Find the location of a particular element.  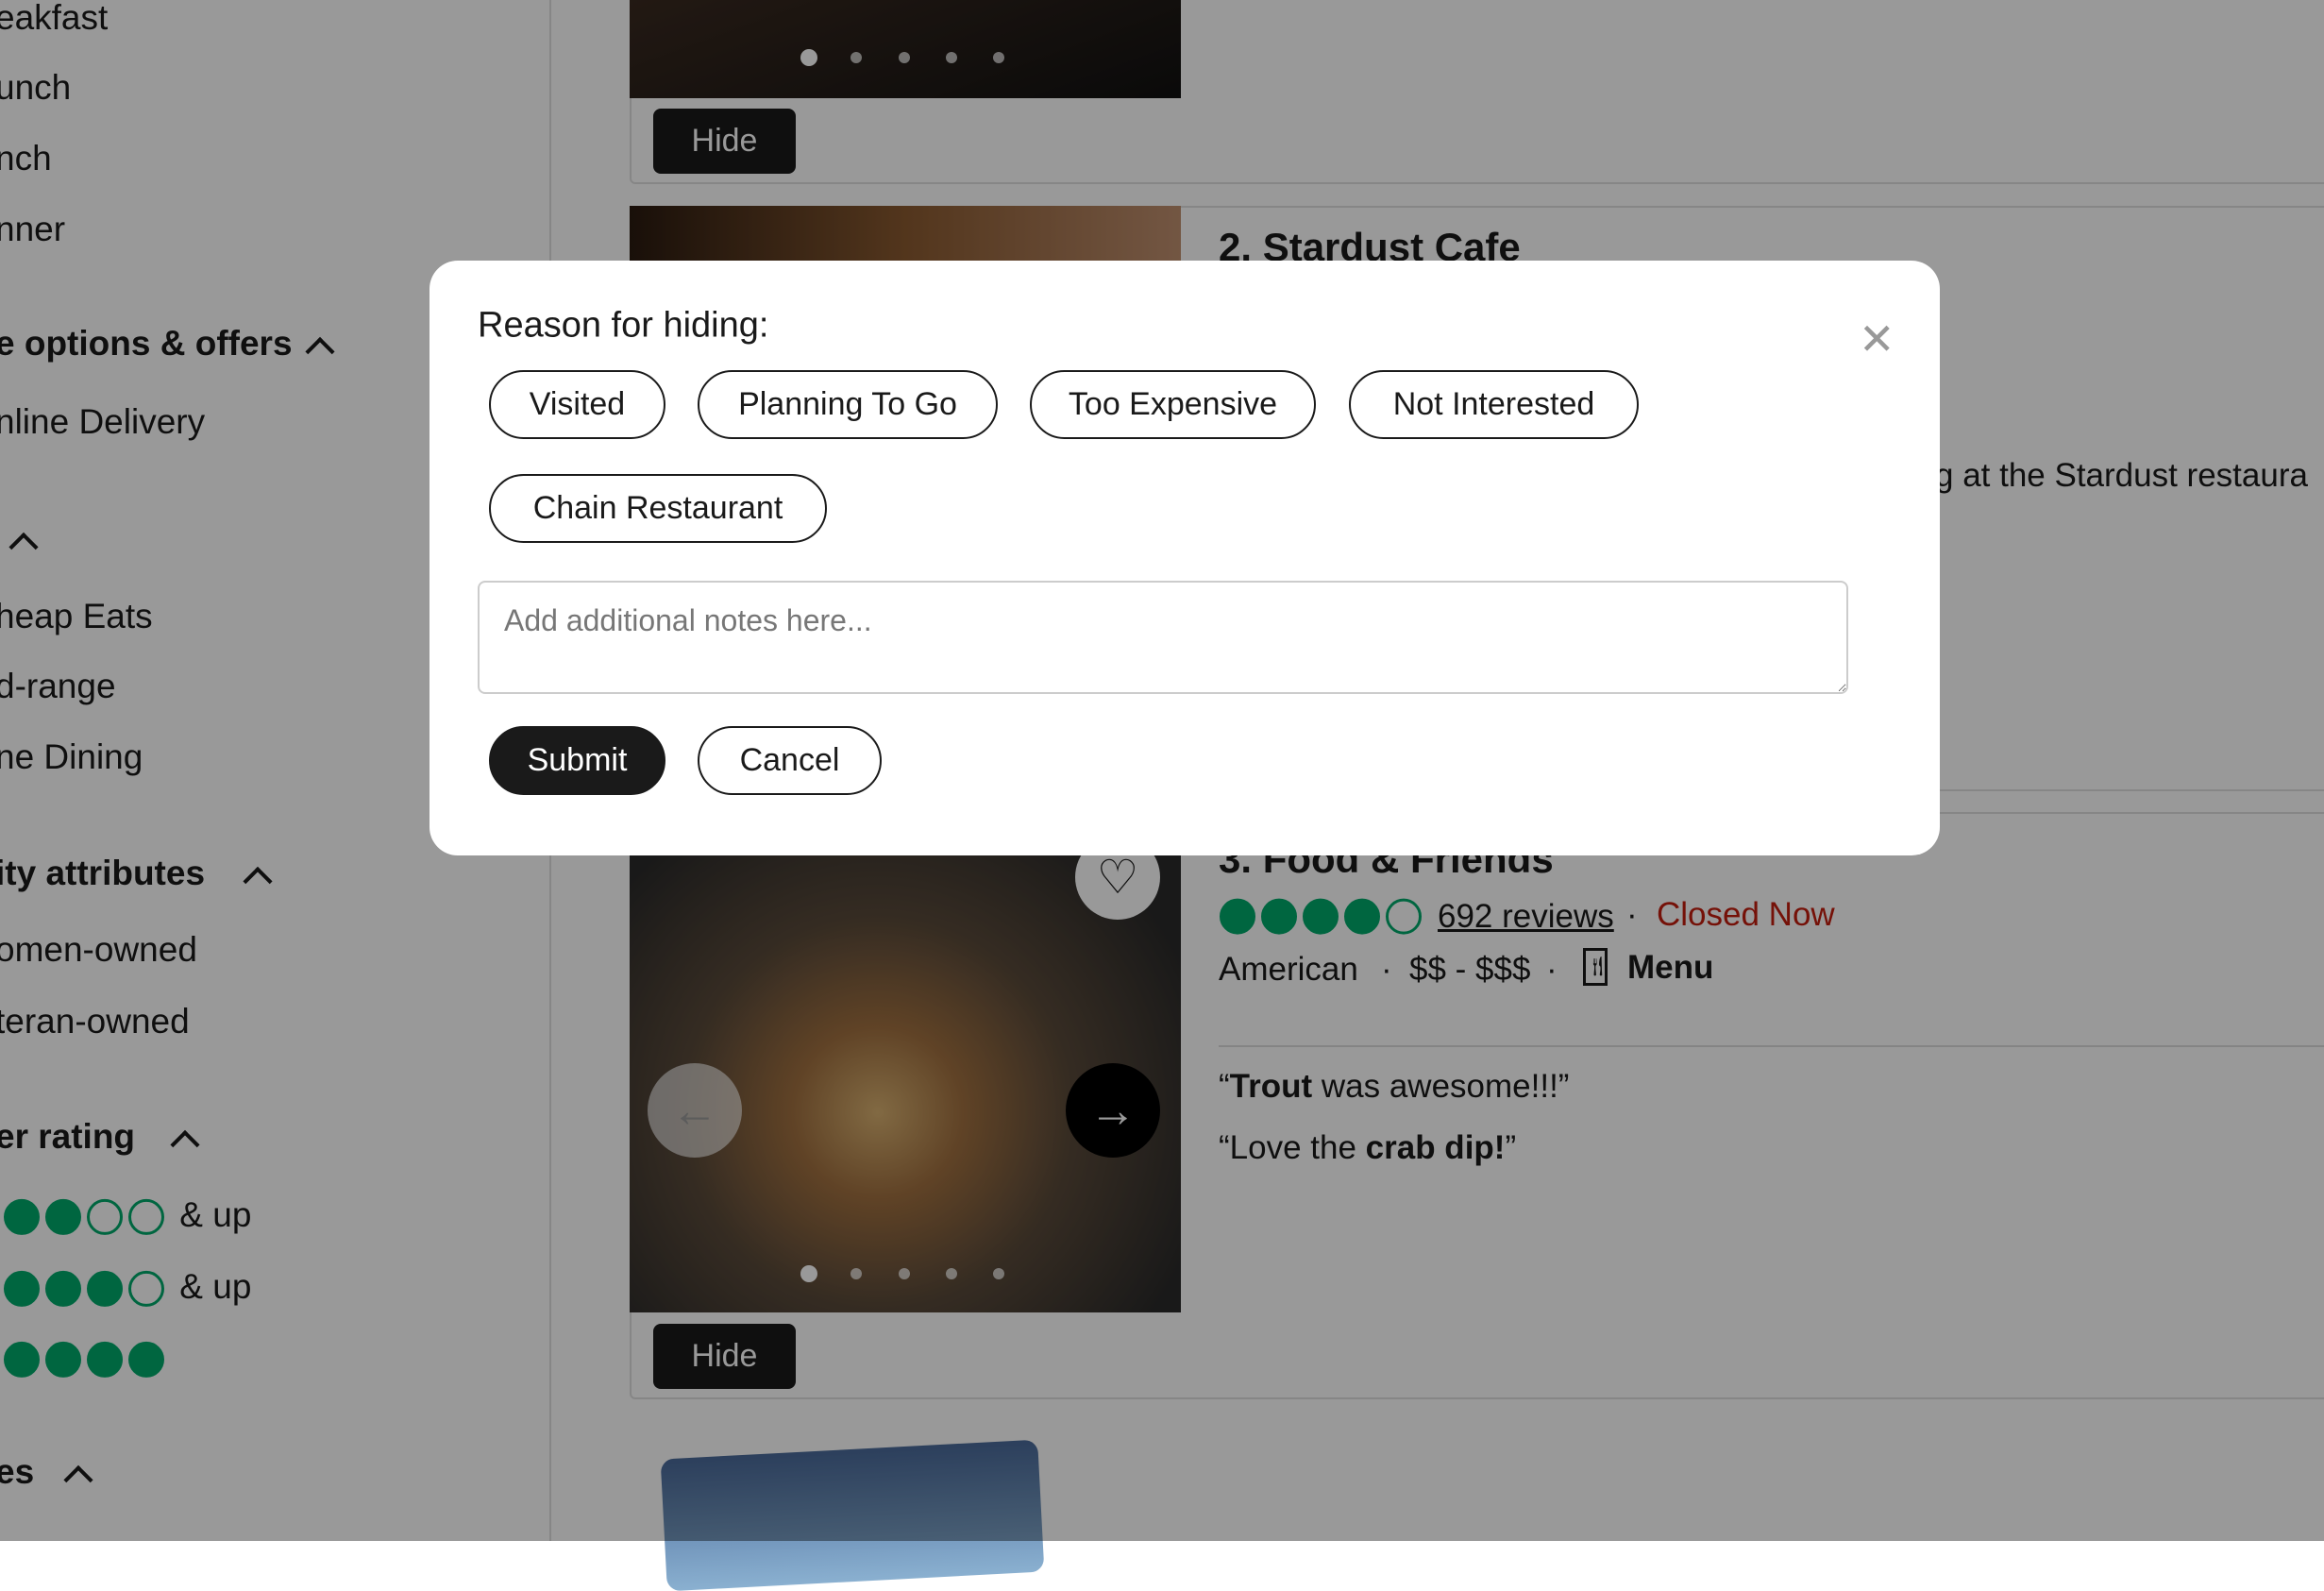

reason-visited: Visited is located at coordinates (577, 404).